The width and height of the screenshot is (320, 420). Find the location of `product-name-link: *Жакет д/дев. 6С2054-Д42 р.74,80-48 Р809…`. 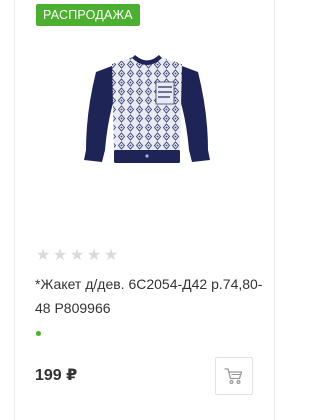

product-name-link: *Жакет д/дев. 6С2054-Д42 р.74,80-48 Р809… is located at coordinates (151, 296).